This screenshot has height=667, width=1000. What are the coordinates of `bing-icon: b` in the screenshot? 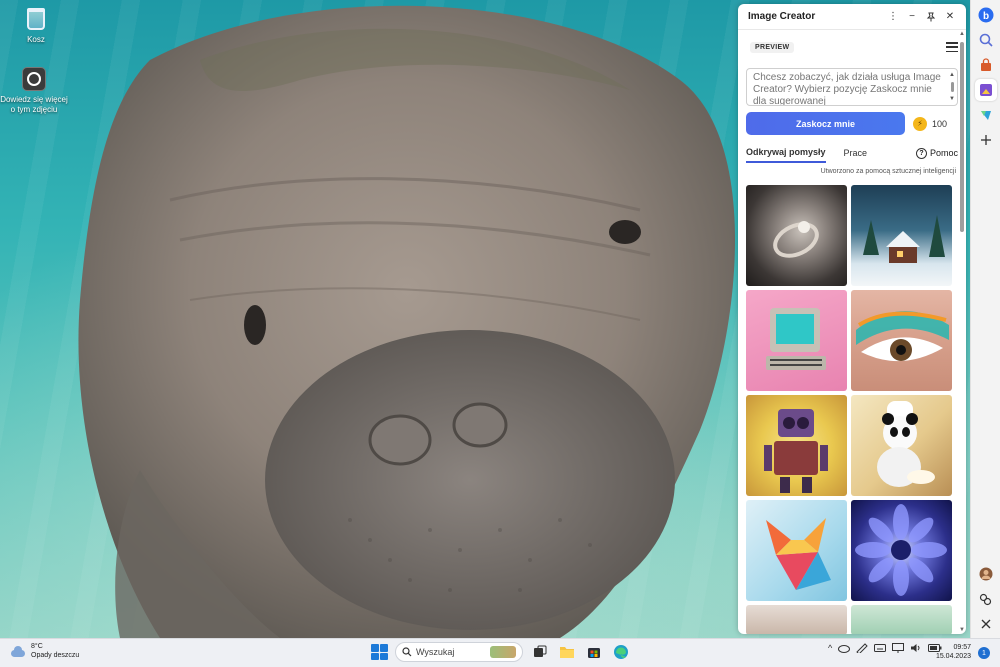 It's located at (986, 15).